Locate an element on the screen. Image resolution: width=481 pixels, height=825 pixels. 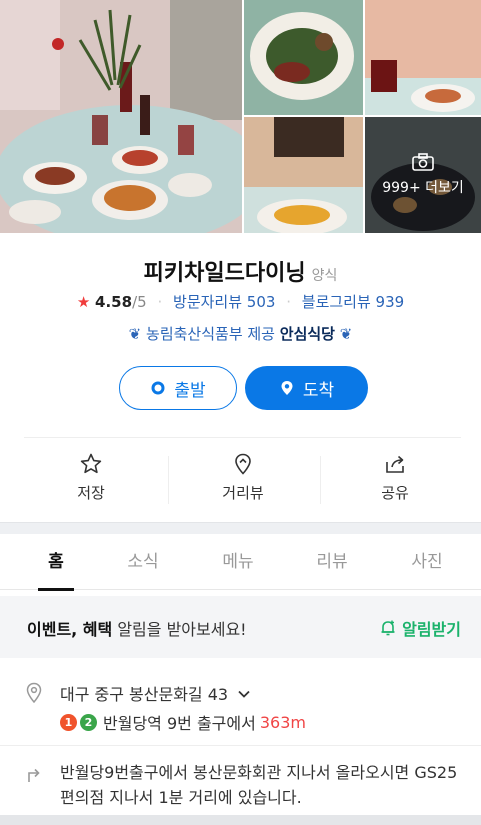
station-text: 반월당역 9번 출구에서 is located at coordinates (179, 723).